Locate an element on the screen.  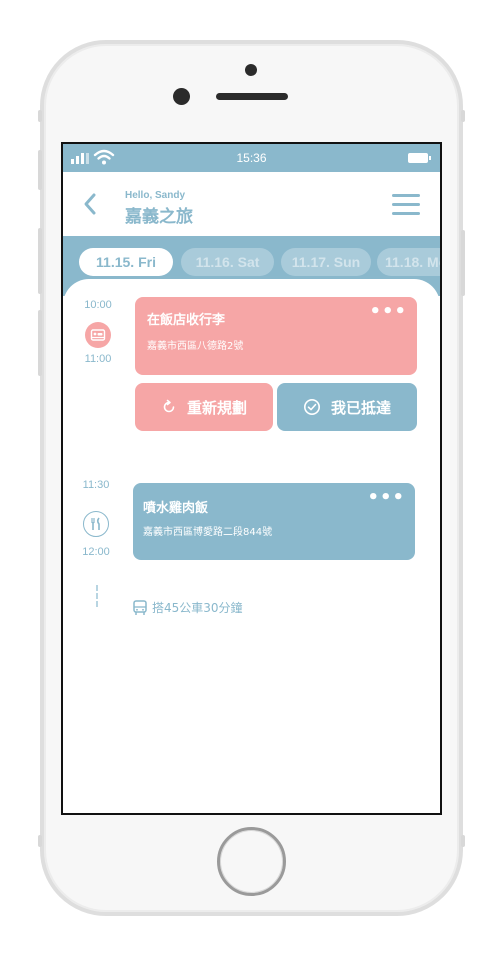
event-end-time: 12:00 is located at coordinates (96, 552).